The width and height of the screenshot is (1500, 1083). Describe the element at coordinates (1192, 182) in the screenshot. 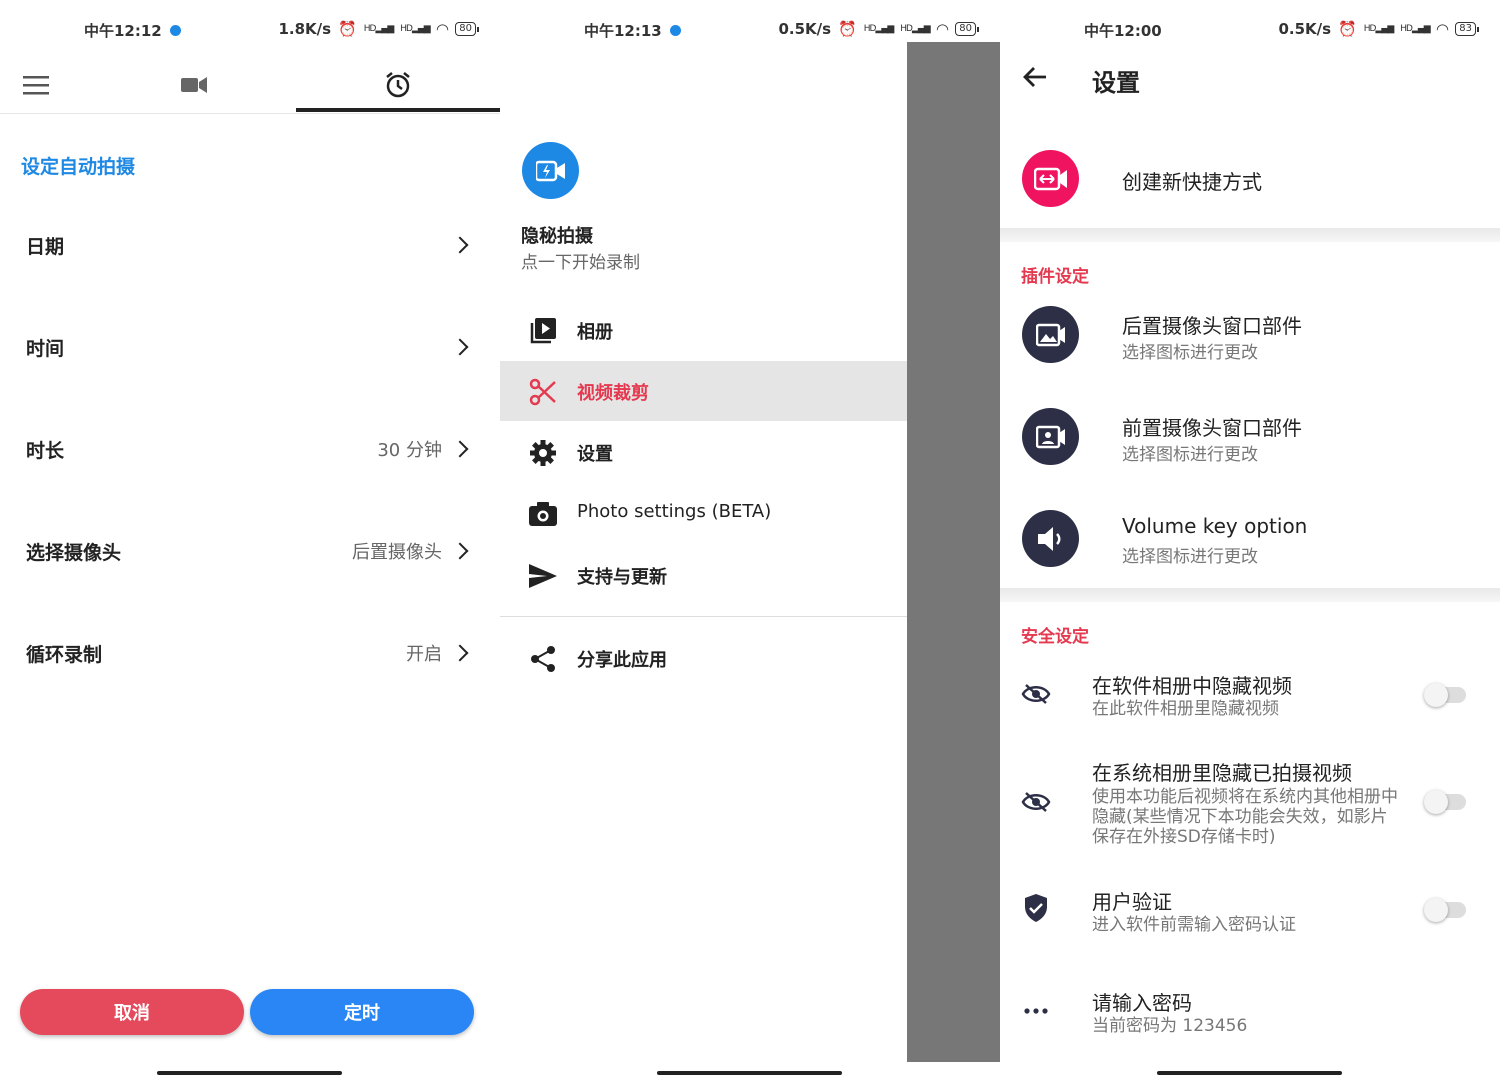

I see `item-title: 创建新快捷方式` at that location.